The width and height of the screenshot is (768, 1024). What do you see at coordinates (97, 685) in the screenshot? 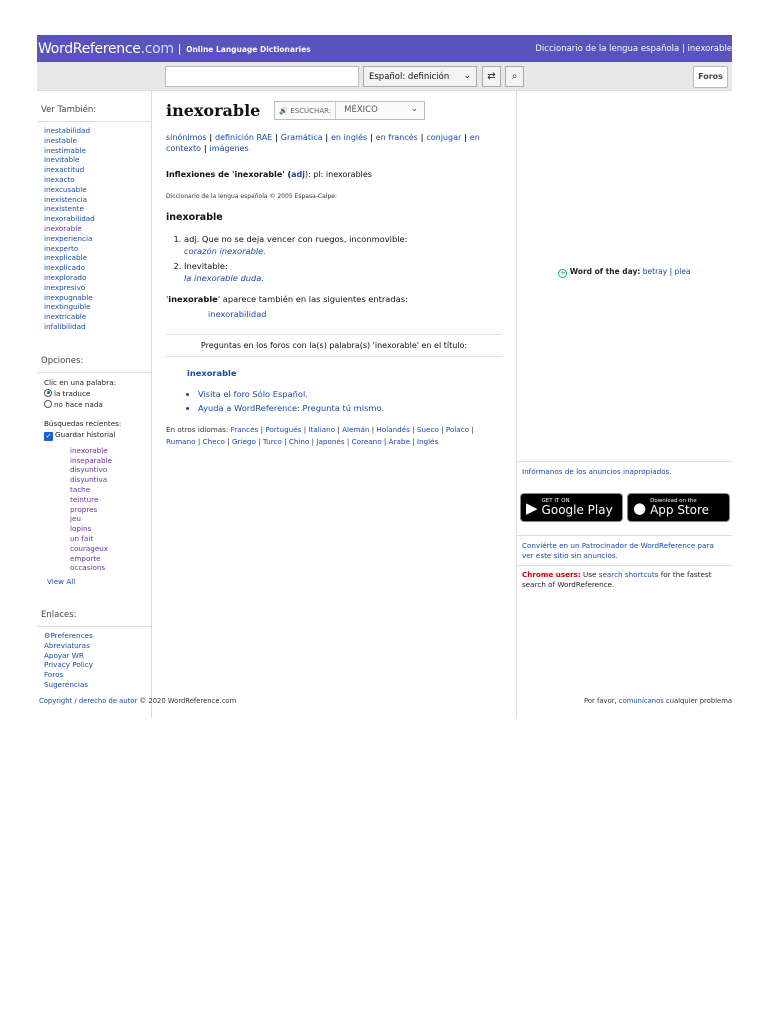
I see `sidebar-link: Sugerencias` at bounding box center [97, 685].